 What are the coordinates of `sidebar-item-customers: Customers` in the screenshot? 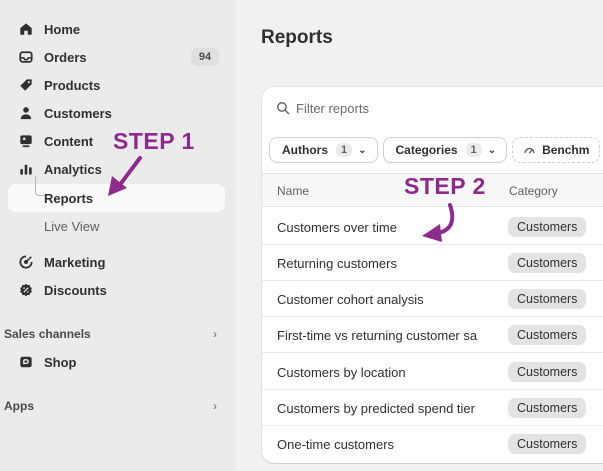 It's located at (116, 113).